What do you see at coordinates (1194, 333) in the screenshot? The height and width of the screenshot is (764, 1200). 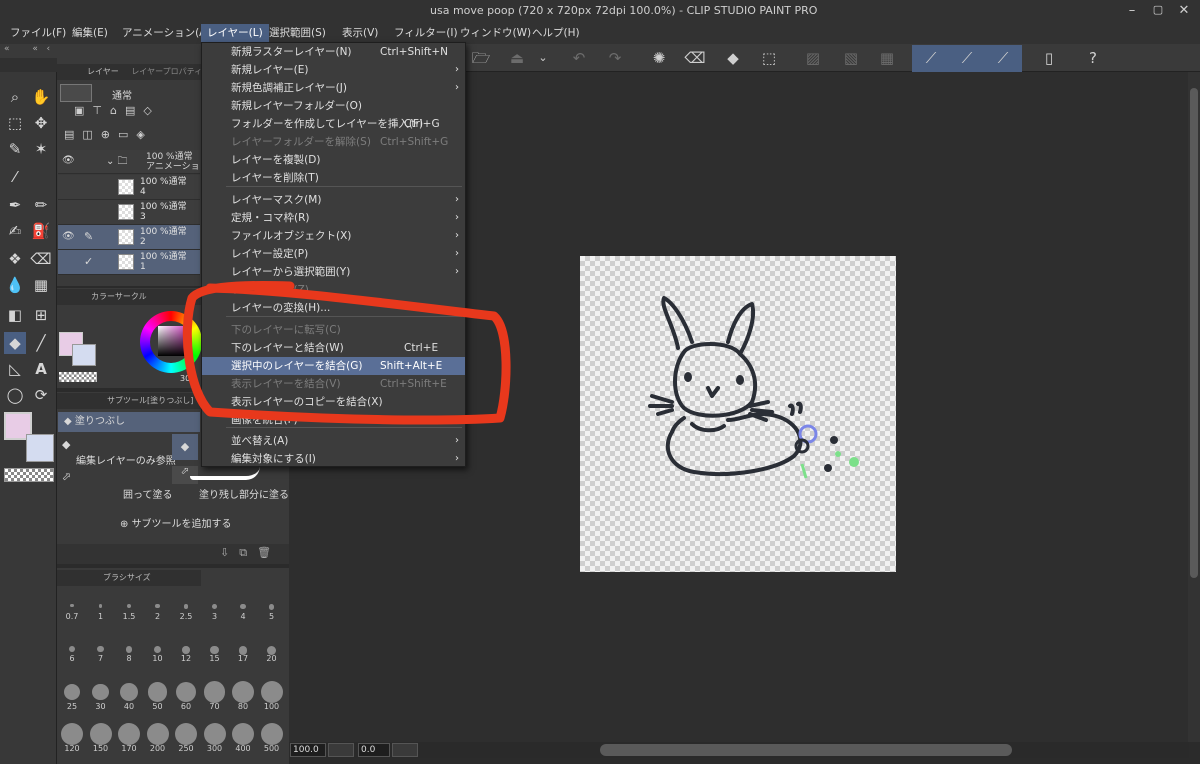 I see `vertical-scroll-thumb` at bounding box center [1194, 333].